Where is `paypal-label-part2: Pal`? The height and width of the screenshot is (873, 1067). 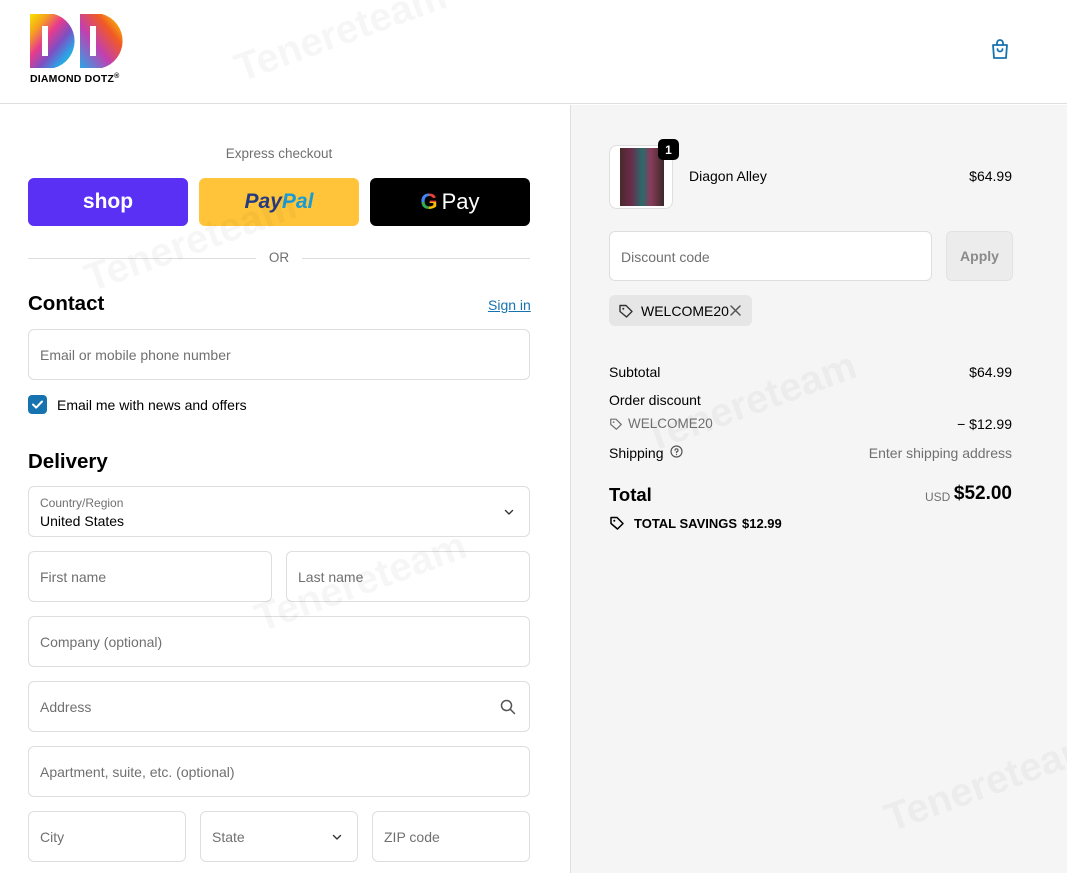
paypal-label-part2: Pal is located at coordinates (297, 201).